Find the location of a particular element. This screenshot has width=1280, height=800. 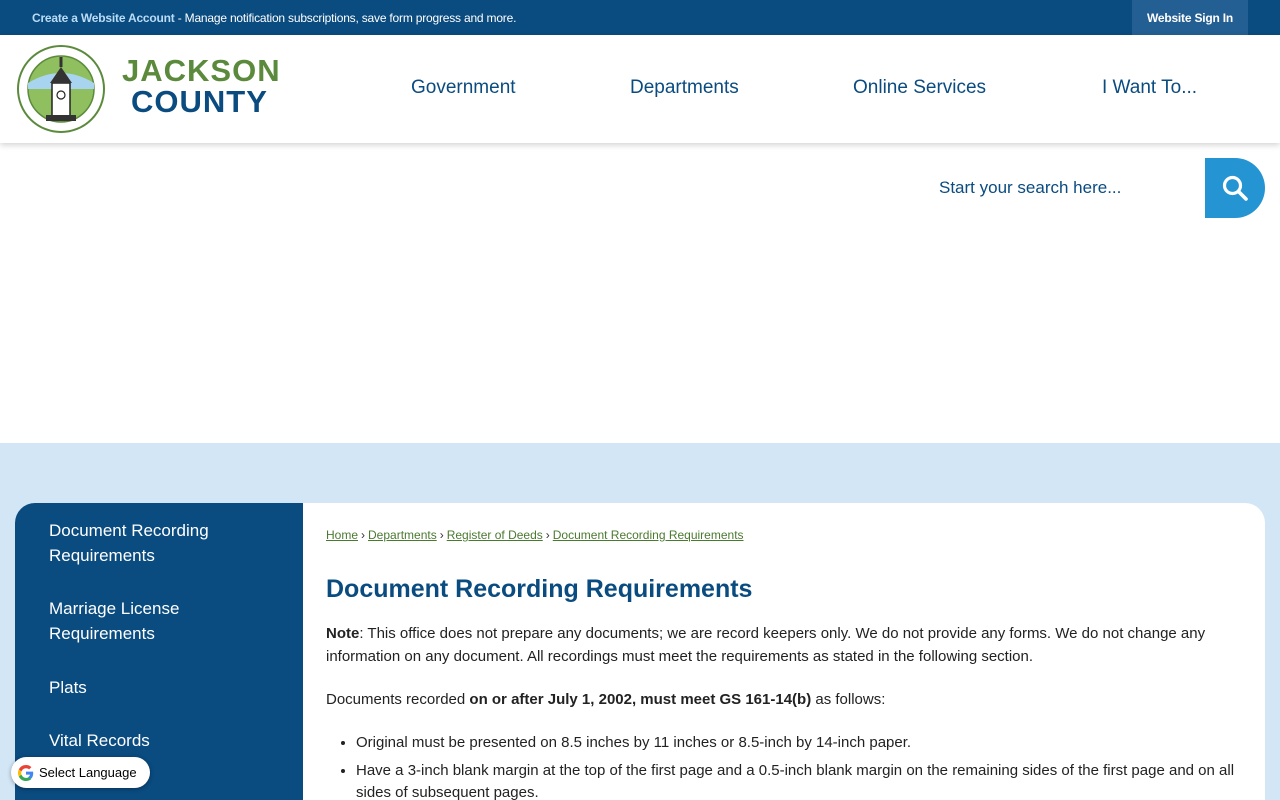

county-logo-text: JACKSON COUNTY is located at coordinates (202, 86).